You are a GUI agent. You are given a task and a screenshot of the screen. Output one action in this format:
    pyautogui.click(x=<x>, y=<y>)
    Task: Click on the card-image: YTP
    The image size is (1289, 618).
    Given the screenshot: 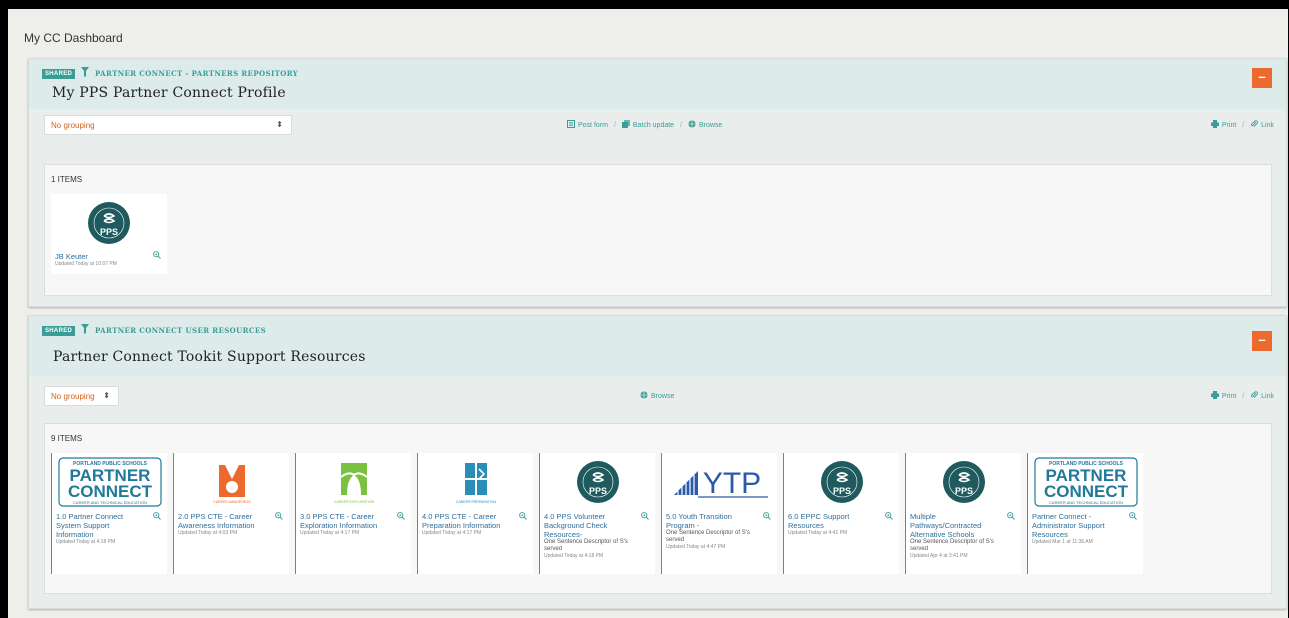 What is the action you would take?
    pyautogui.click(x=720, y=482)
    